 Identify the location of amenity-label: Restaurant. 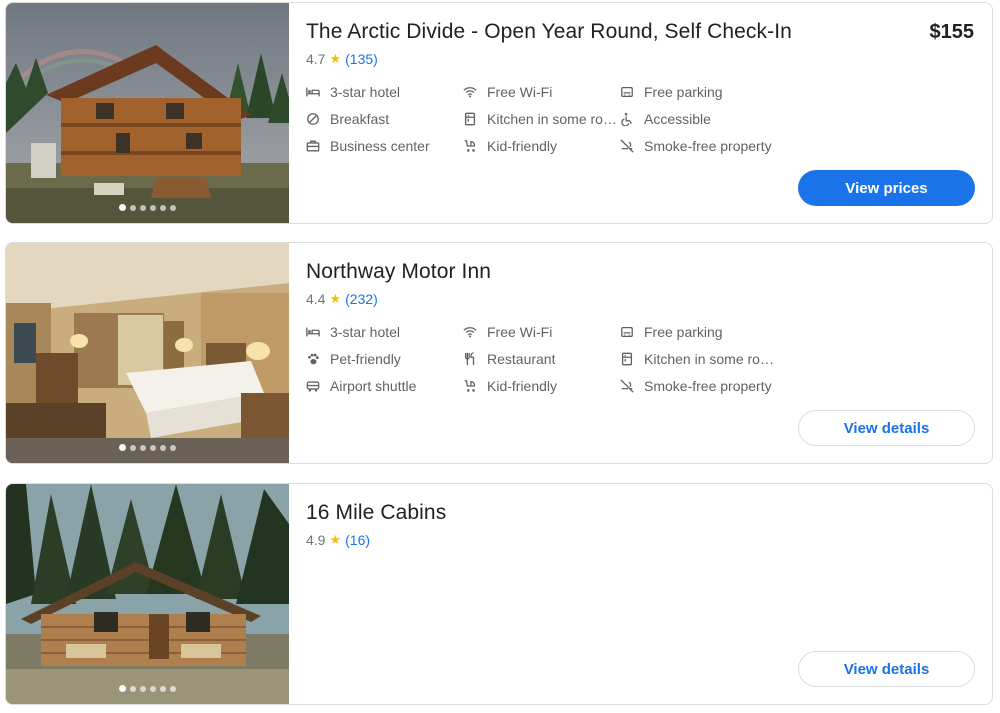
(521, 359).